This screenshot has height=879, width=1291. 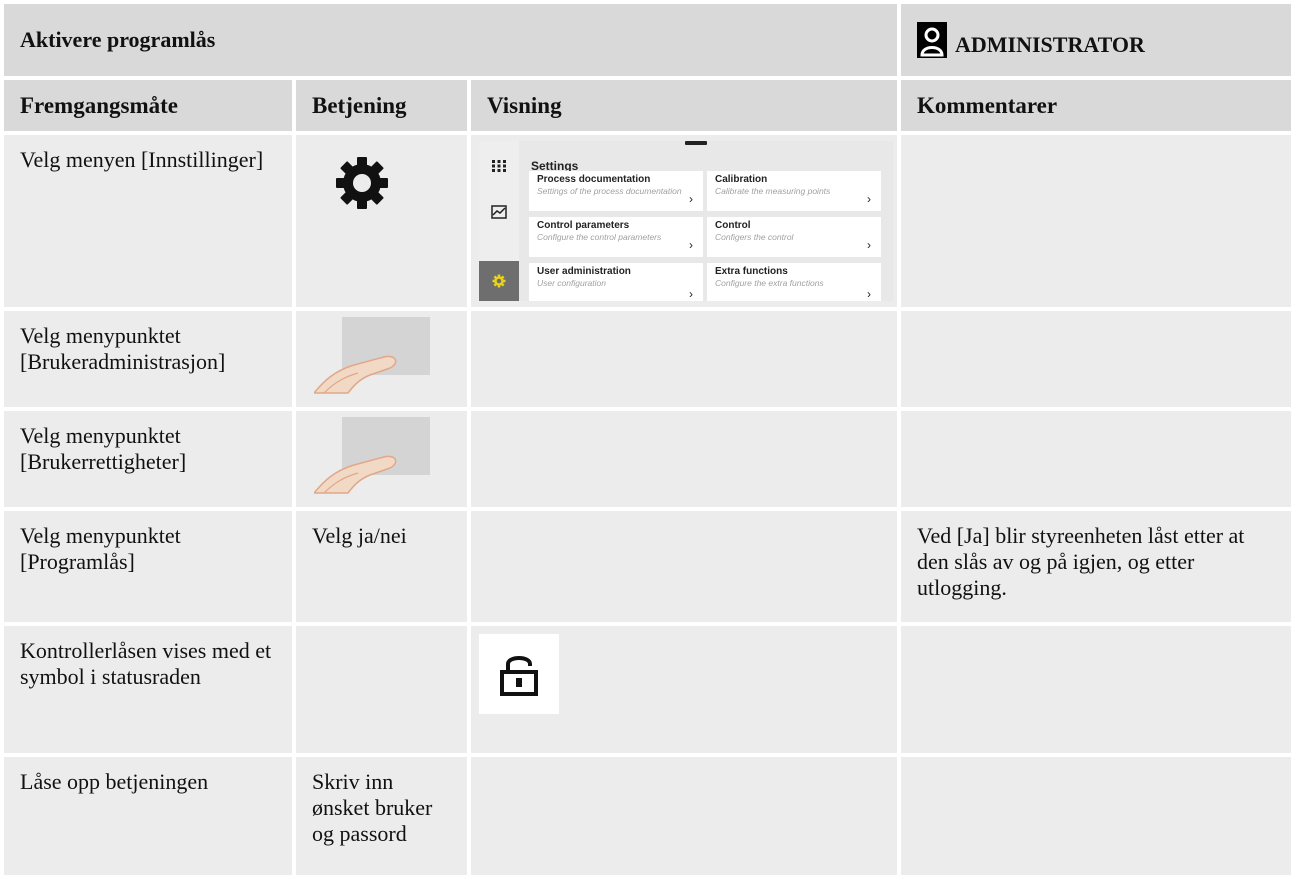 I want to click on settings-card-control: Control Configers the control ›, so click(x=794, y=237).